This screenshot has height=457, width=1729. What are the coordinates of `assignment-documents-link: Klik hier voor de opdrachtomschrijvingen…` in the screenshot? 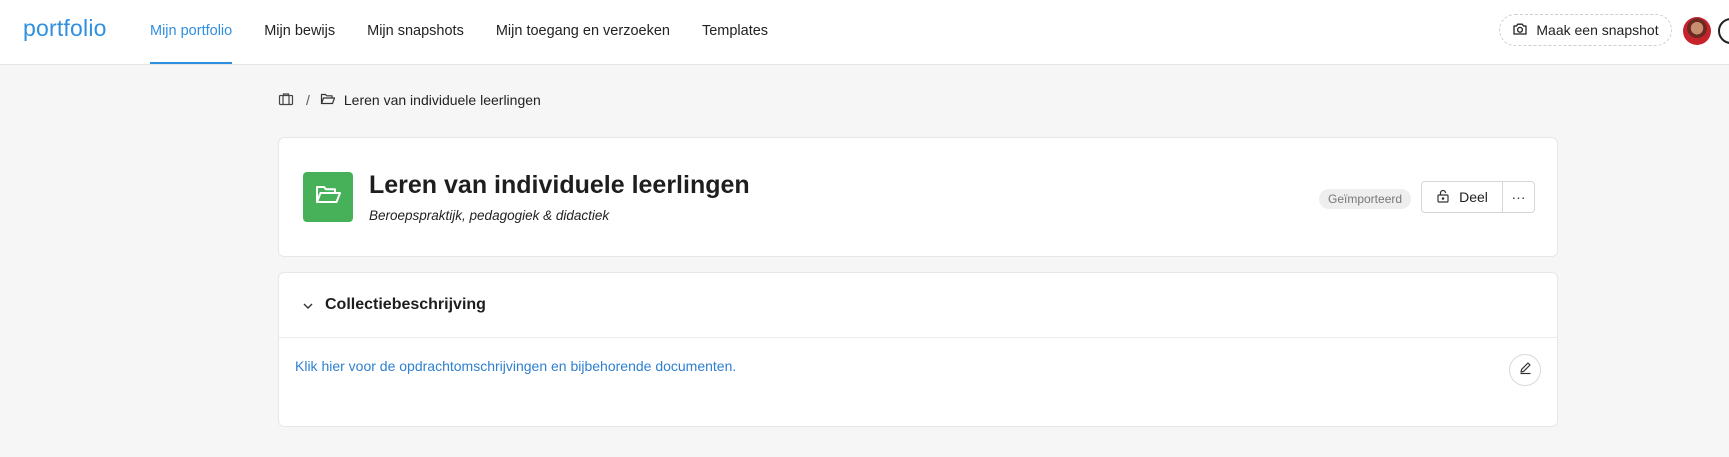 It's located at (515, 366).